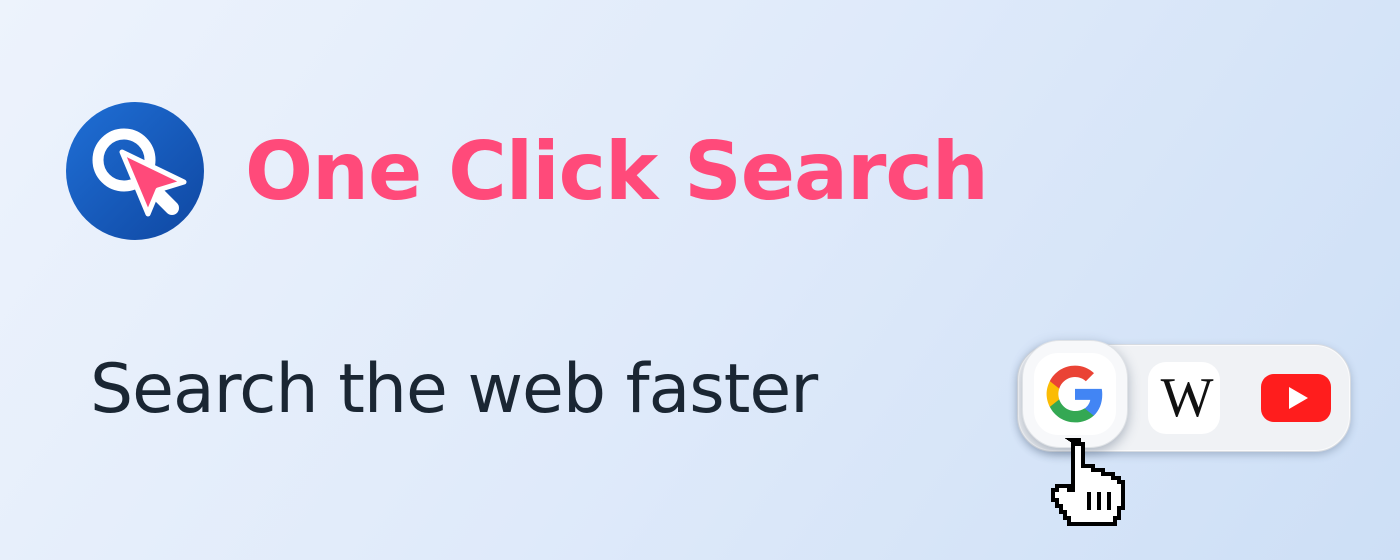  I want to click on tagline: Search the web faster, so click(454, 389).